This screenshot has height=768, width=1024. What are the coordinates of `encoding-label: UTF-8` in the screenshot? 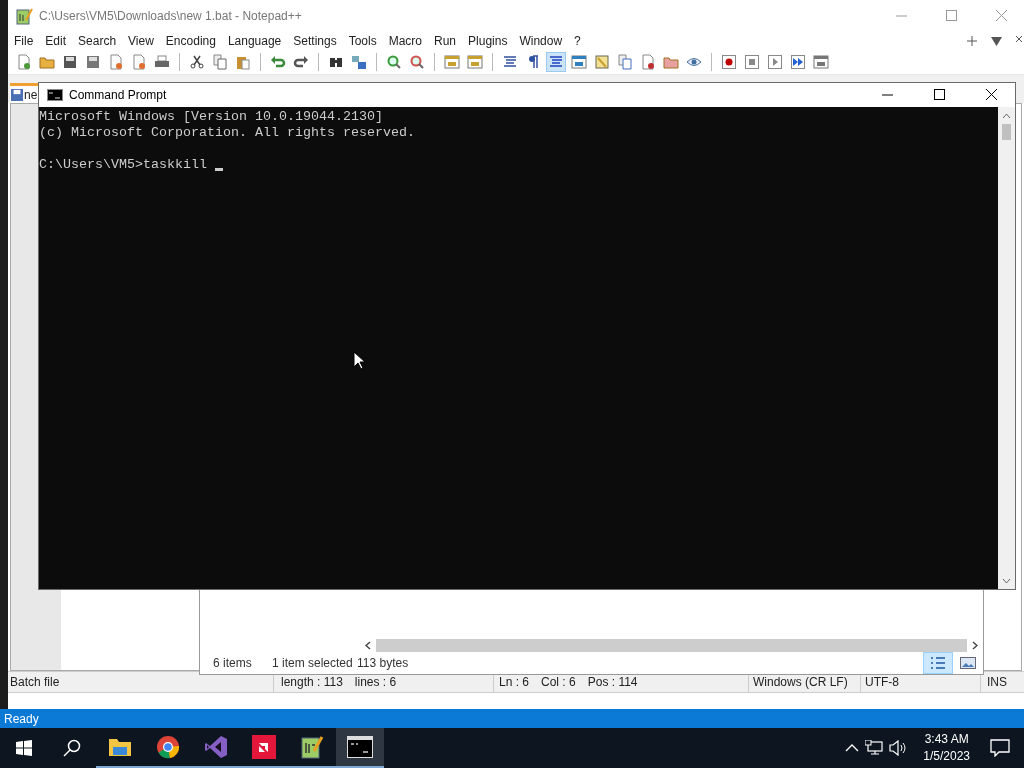 It's located at (882, 682).